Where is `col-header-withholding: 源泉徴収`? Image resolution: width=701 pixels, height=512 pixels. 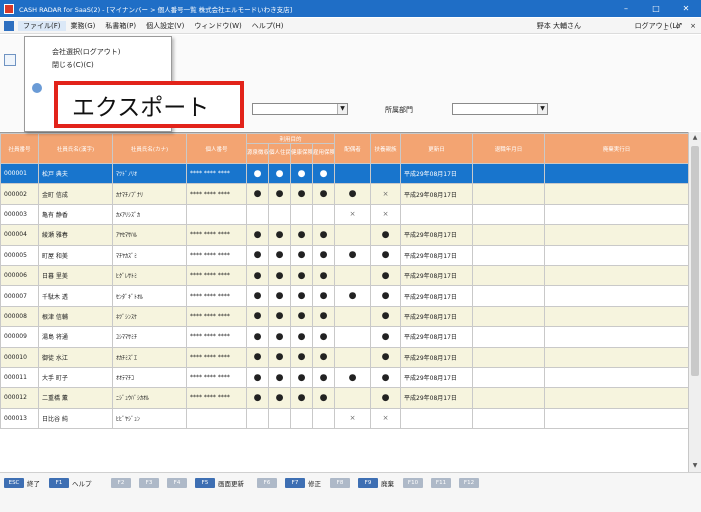
col-header-withholding: 源泉徴収 is located at coordinates (257, 153).